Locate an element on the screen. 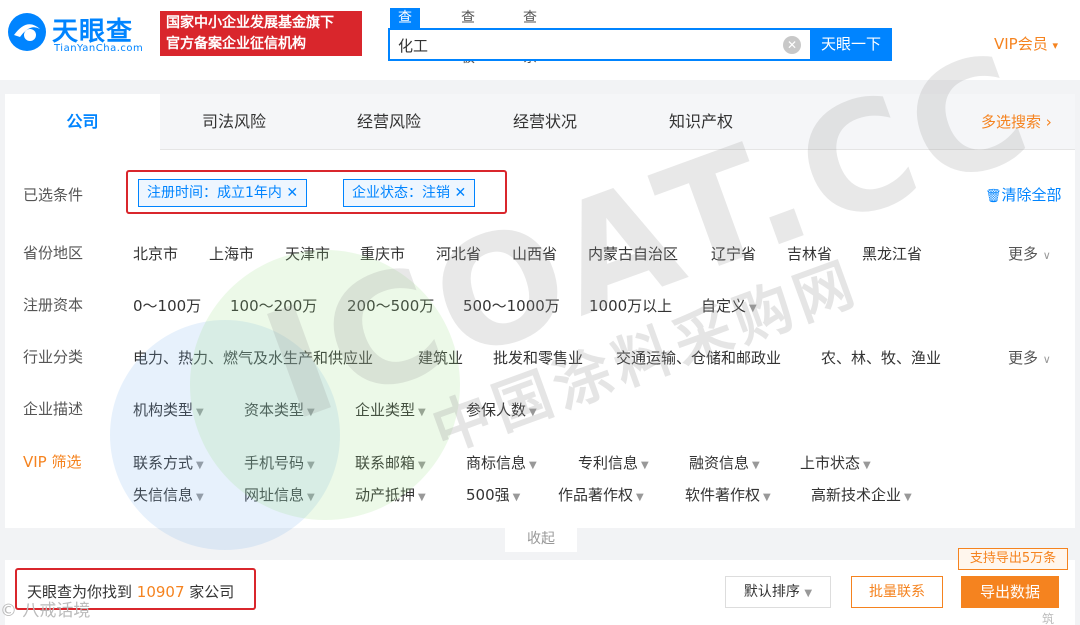  search-tab-relation: 查关系 is located at coordinates (530, 37).